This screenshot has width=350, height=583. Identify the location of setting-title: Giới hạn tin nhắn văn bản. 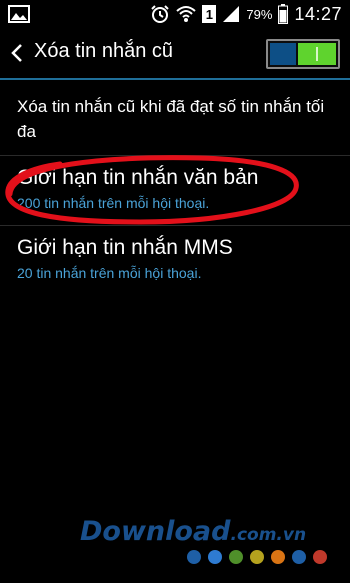
(138, 177).